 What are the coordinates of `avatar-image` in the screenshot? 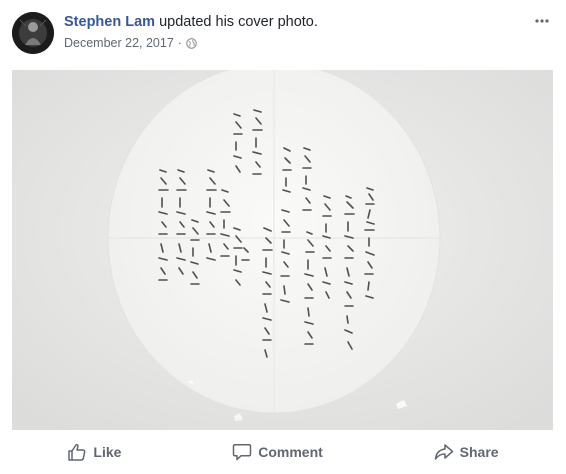 It's located at (33, 33).